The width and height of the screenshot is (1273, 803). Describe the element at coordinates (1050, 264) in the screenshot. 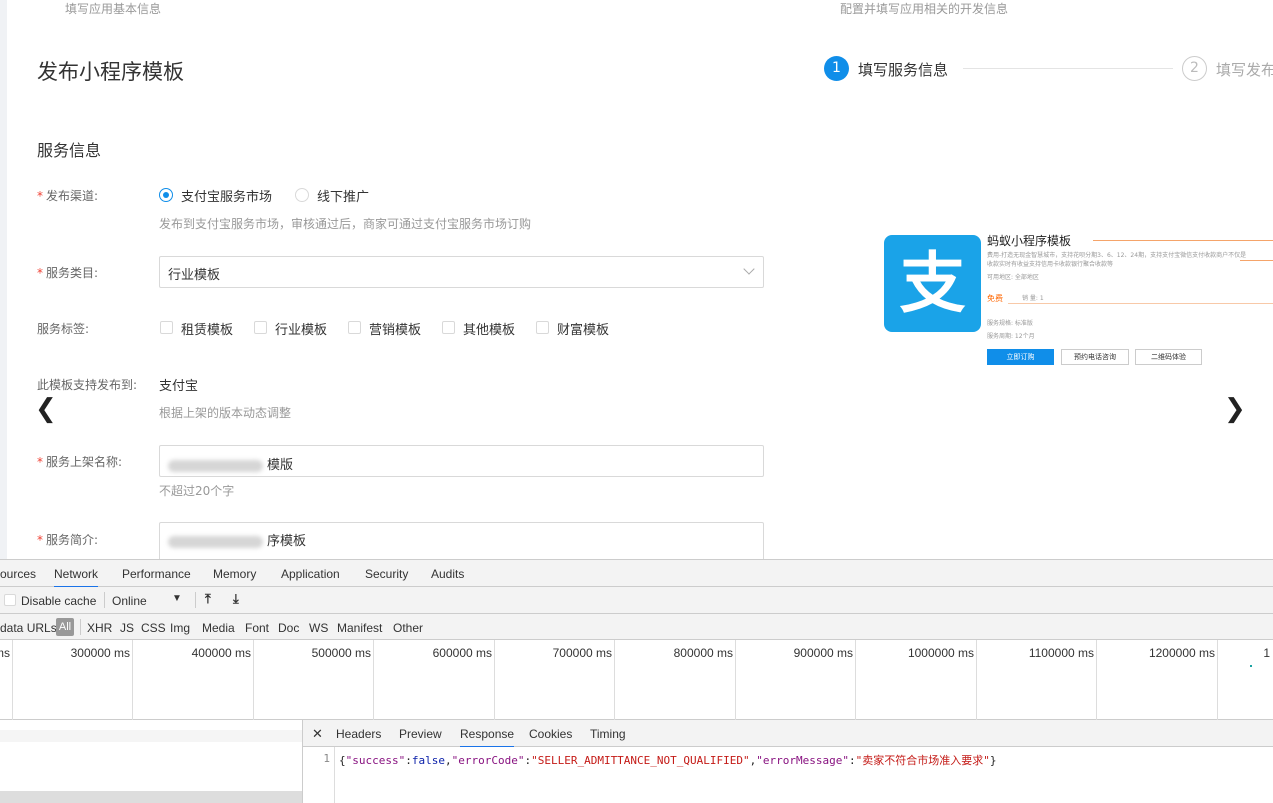

I see `preview-desc-2: 收款实时有收益支持信用卡收款银行聚合收款等` at that location.